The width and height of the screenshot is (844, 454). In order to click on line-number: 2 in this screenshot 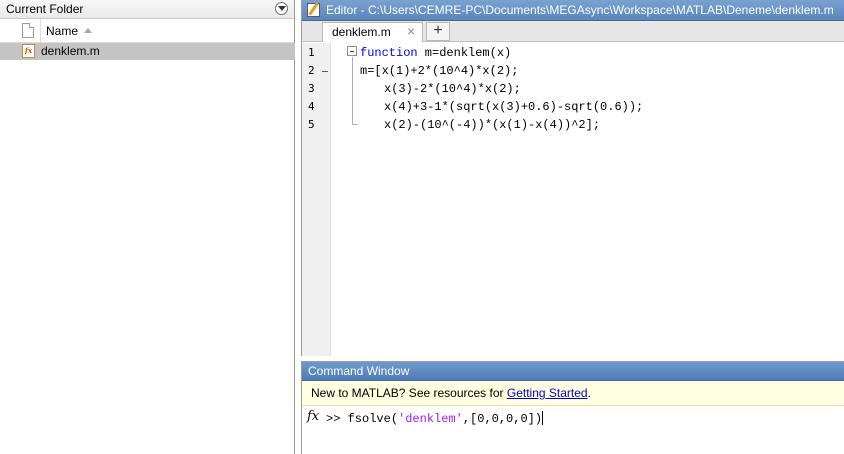, I will do `click(311, 70)`.